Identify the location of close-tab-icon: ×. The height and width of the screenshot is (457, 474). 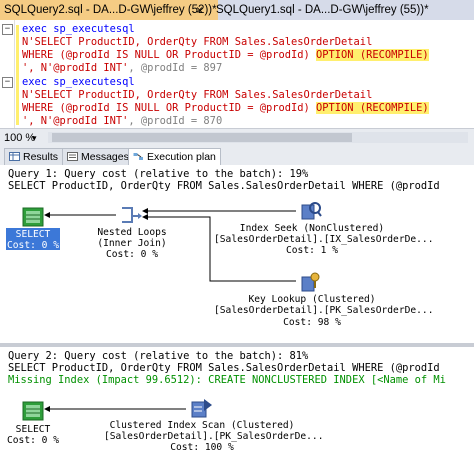
(199, 10).